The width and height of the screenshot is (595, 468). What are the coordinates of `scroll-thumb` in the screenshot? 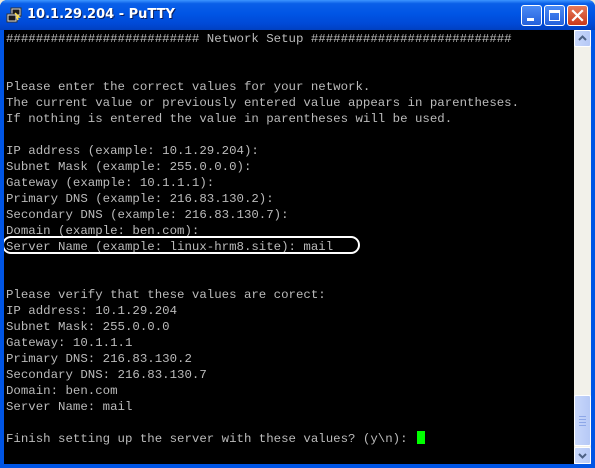 It's located at (582, 420).